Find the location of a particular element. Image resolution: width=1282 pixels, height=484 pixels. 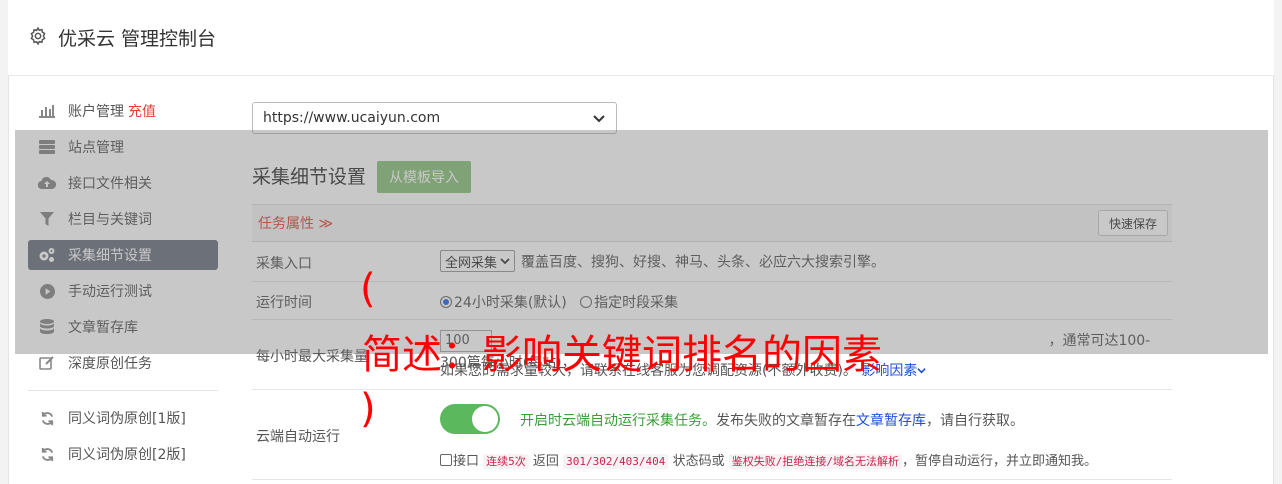

cloud-on-text: 开启时云端自动运行采集任务。 is located at coordinates (618, 421).